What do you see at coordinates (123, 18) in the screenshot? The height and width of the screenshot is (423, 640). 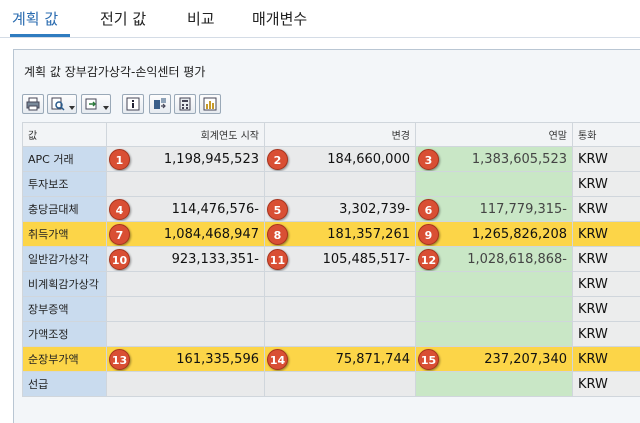 I see `tab-prior-values: 전기 값` at bounding box center [123, 18].